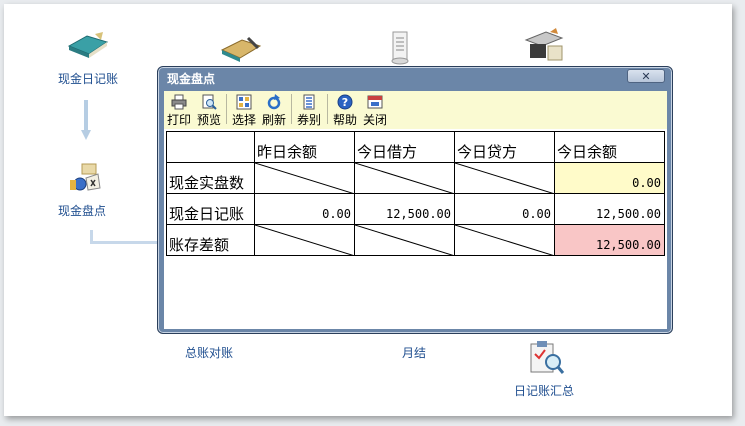 The image size is (745, 426). Describe the element at coordinates (86, 120) in the screenshot. I see `flow-arrow-down` at that location.